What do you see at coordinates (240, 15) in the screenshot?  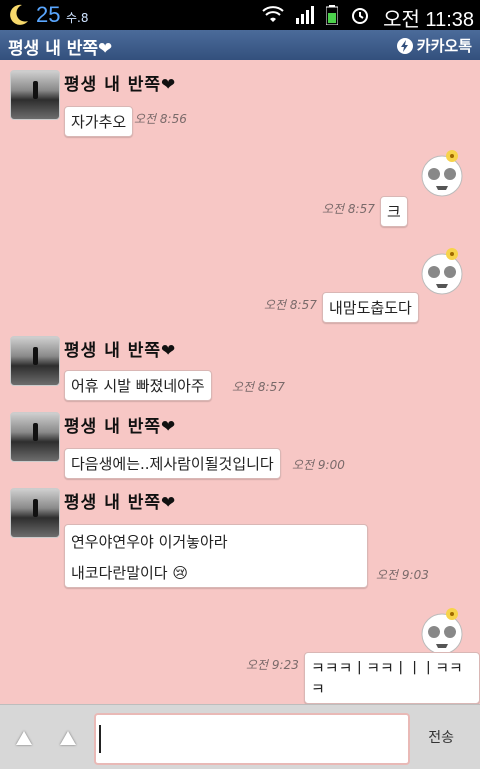 I see `status-bar: 25 수.8 오전 11:38` at bounding box center [240, 15].